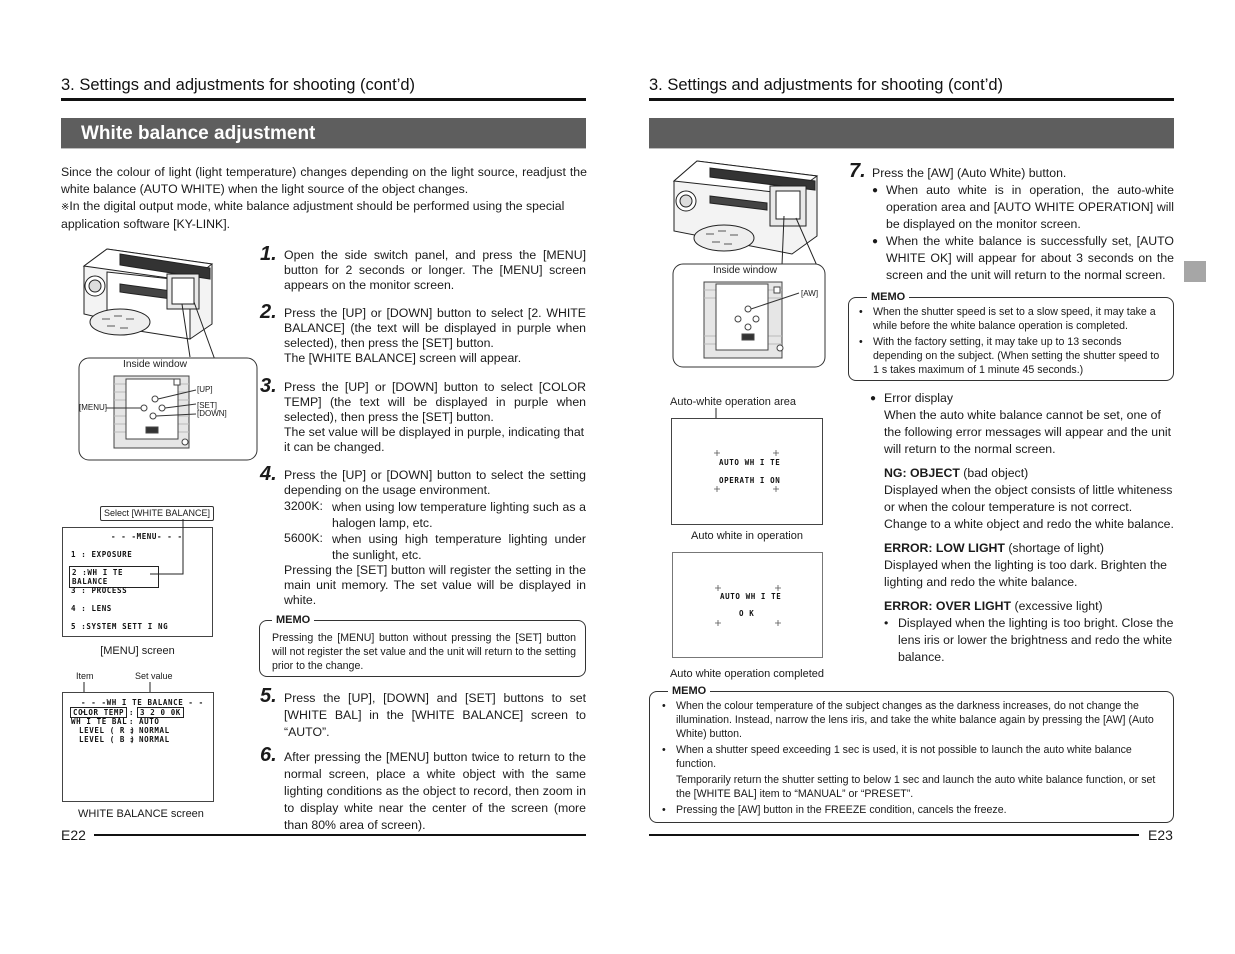 This screenshot has height=954, width=1235. Describe the element at coordinates (996, 473) in the screenshot. I see `error-meaning: (bad object)` at that location.